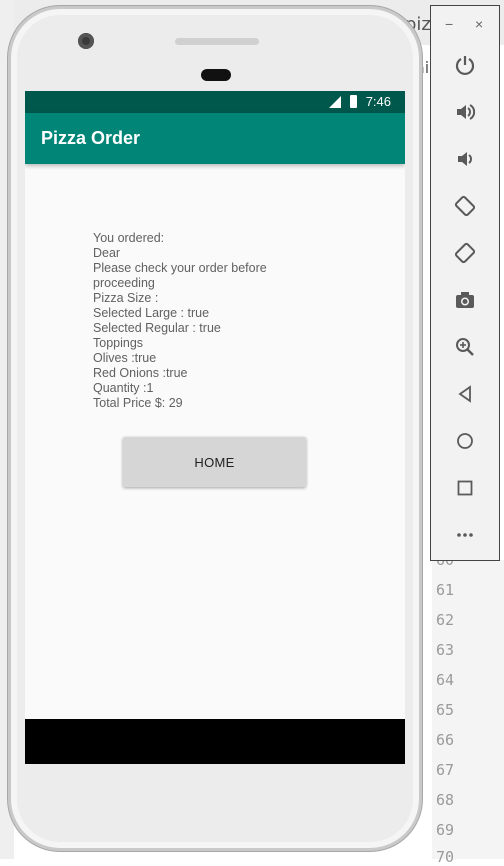 The width and height of the screenshot is (504, 866). I want to click on order-line: Olives :true, so click(125, 358).